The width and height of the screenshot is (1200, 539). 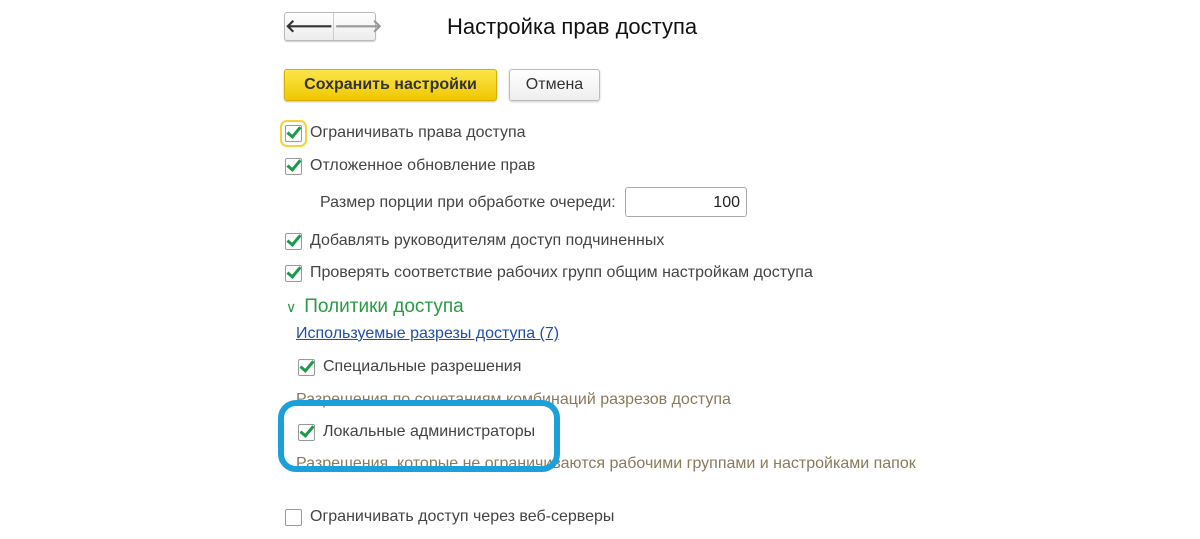 I want to click on arrow-left-icon: 🡐, so click(x=309, y=26).